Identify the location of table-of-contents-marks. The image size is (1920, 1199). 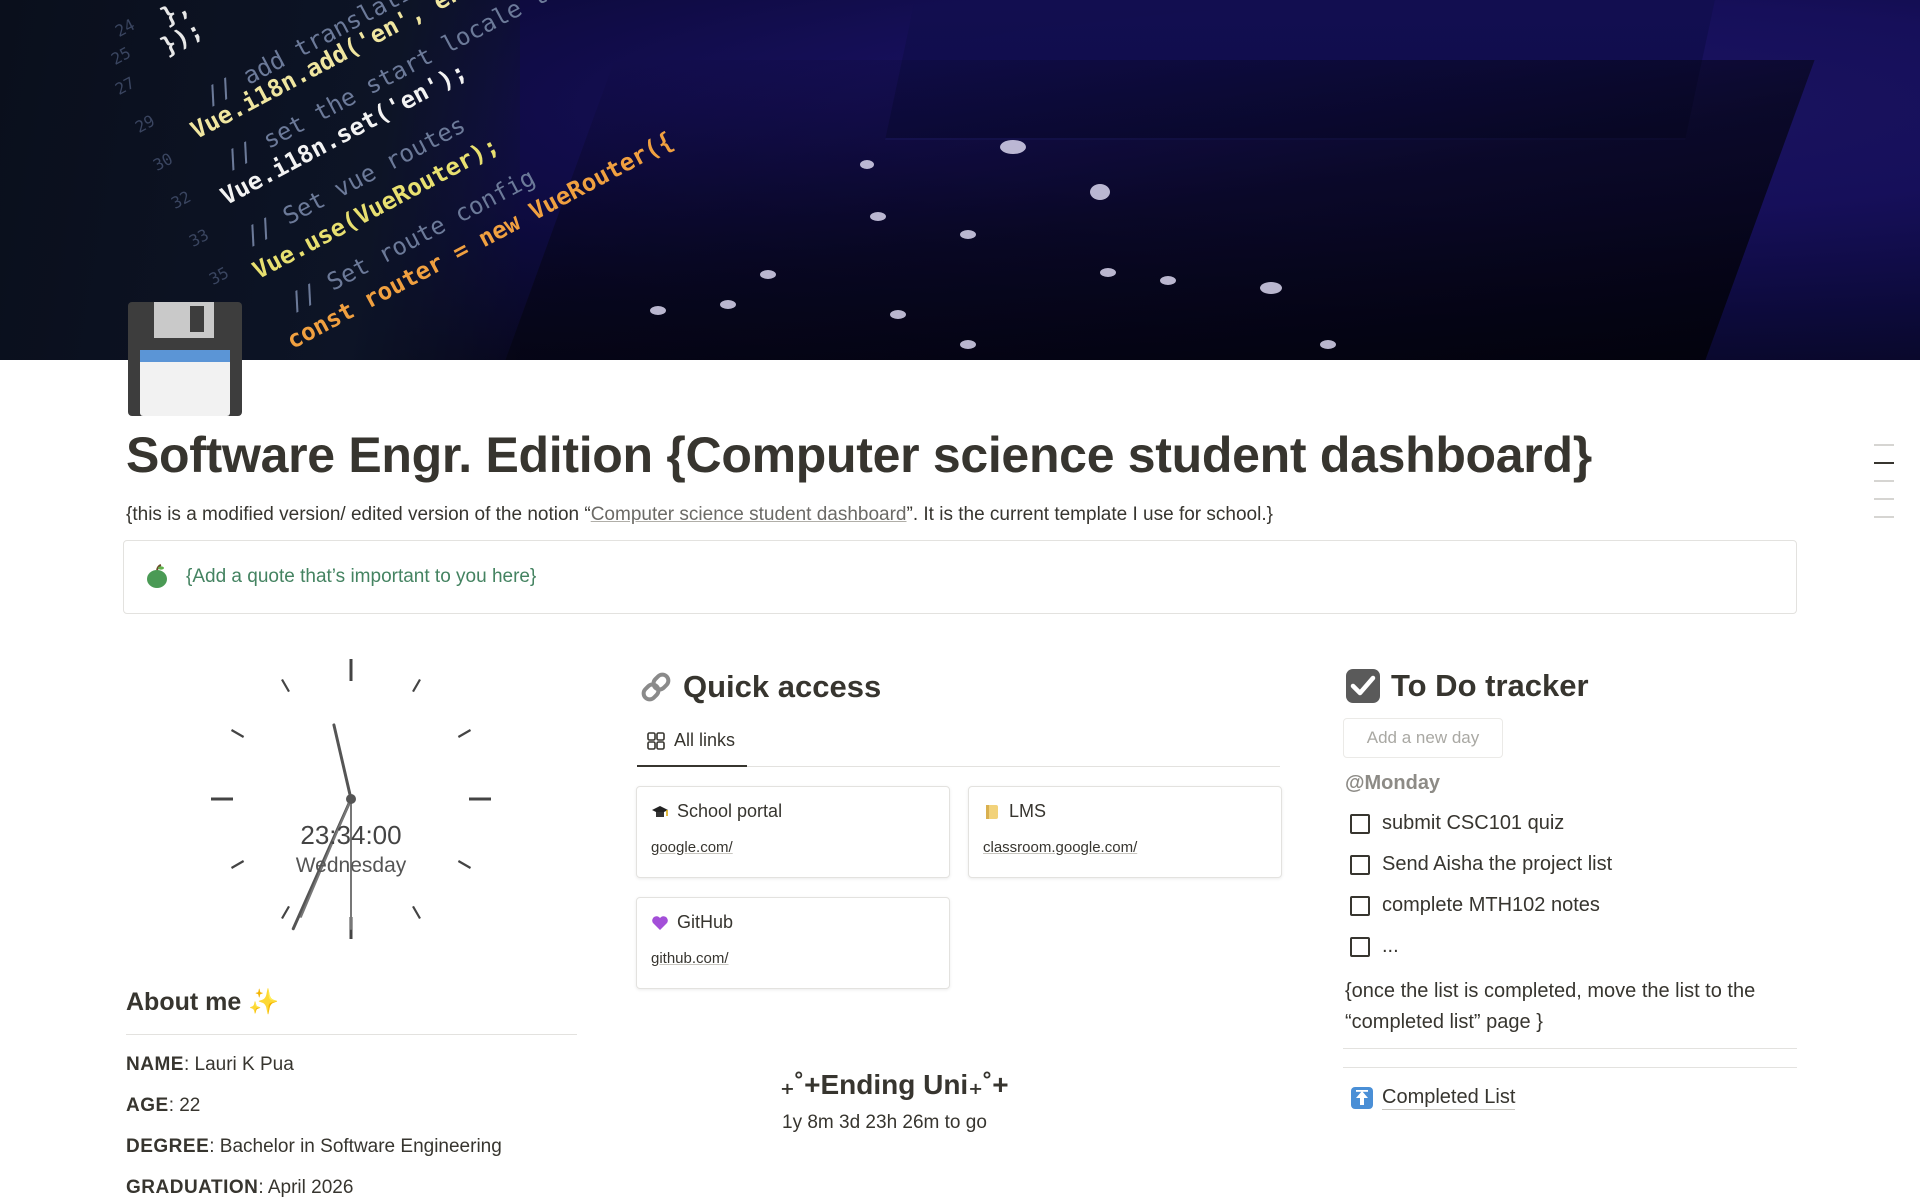
(1885, 489).